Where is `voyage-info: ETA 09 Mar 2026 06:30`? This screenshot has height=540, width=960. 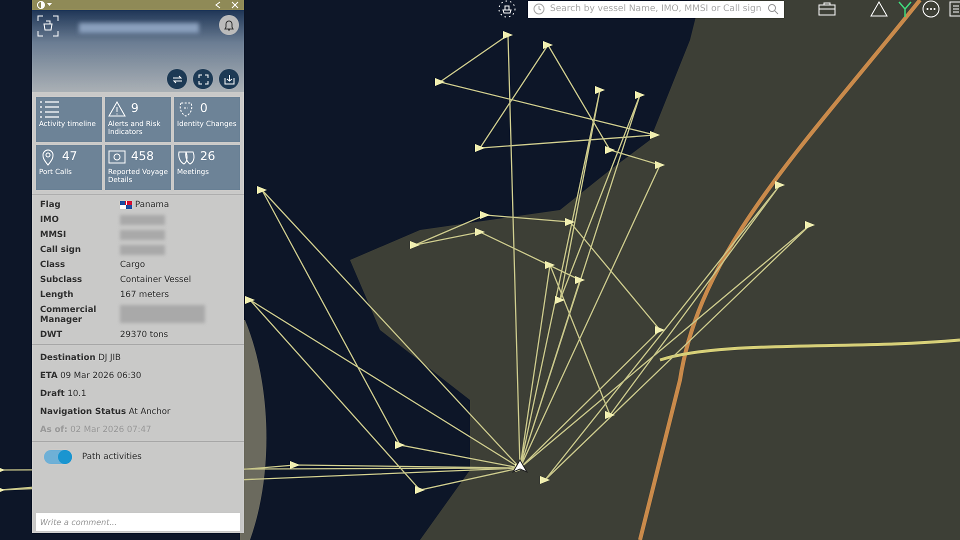 voyage-info: ETA 09 Mar 2026 06:30 is located at coordinates (91, 376).